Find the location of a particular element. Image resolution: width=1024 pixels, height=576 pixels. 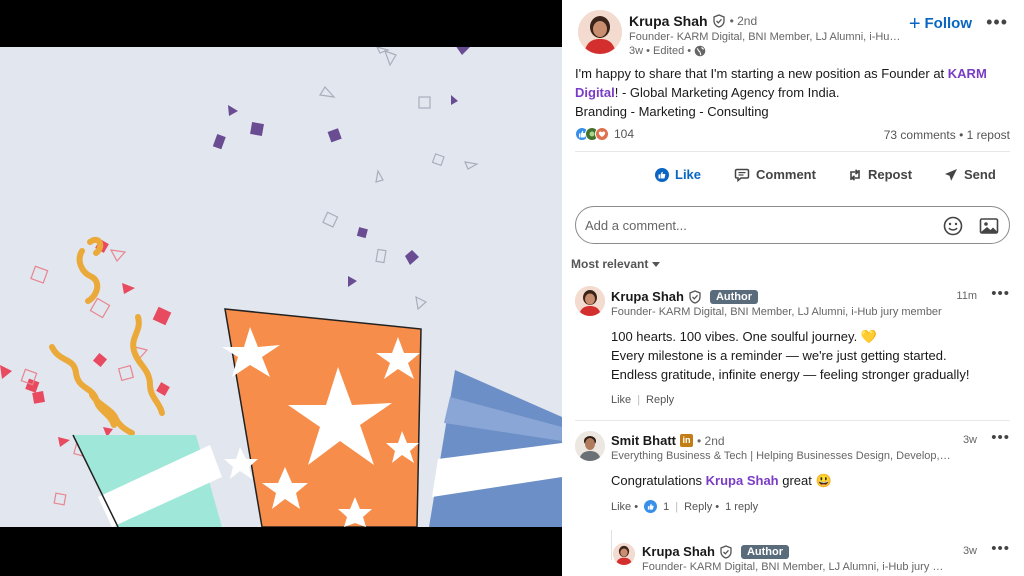

post-time: 3w • Edited • is located at coordinates (660, 51).